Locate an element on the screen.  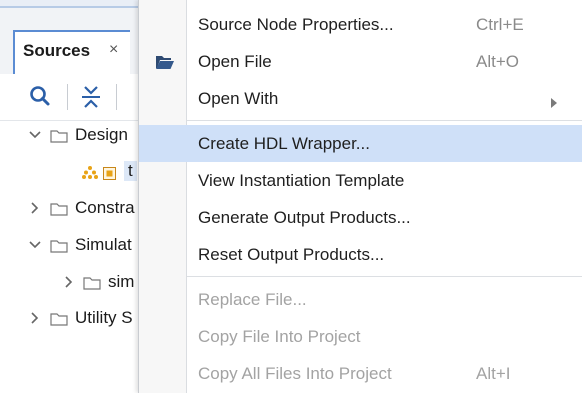
sources-tab-bar: Sources × is located at coordinates (70, 41).